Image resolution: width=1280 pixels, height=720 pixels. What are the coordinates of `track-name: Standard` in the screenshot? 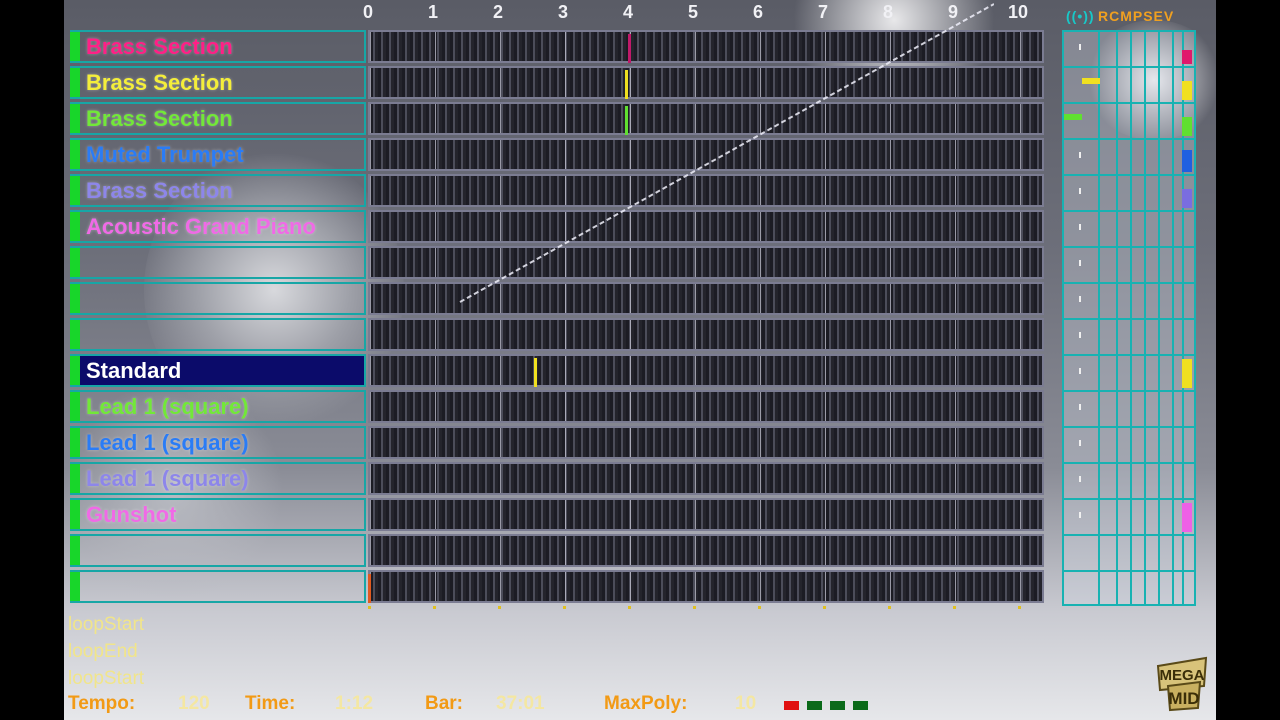 It's located at (134, 370).